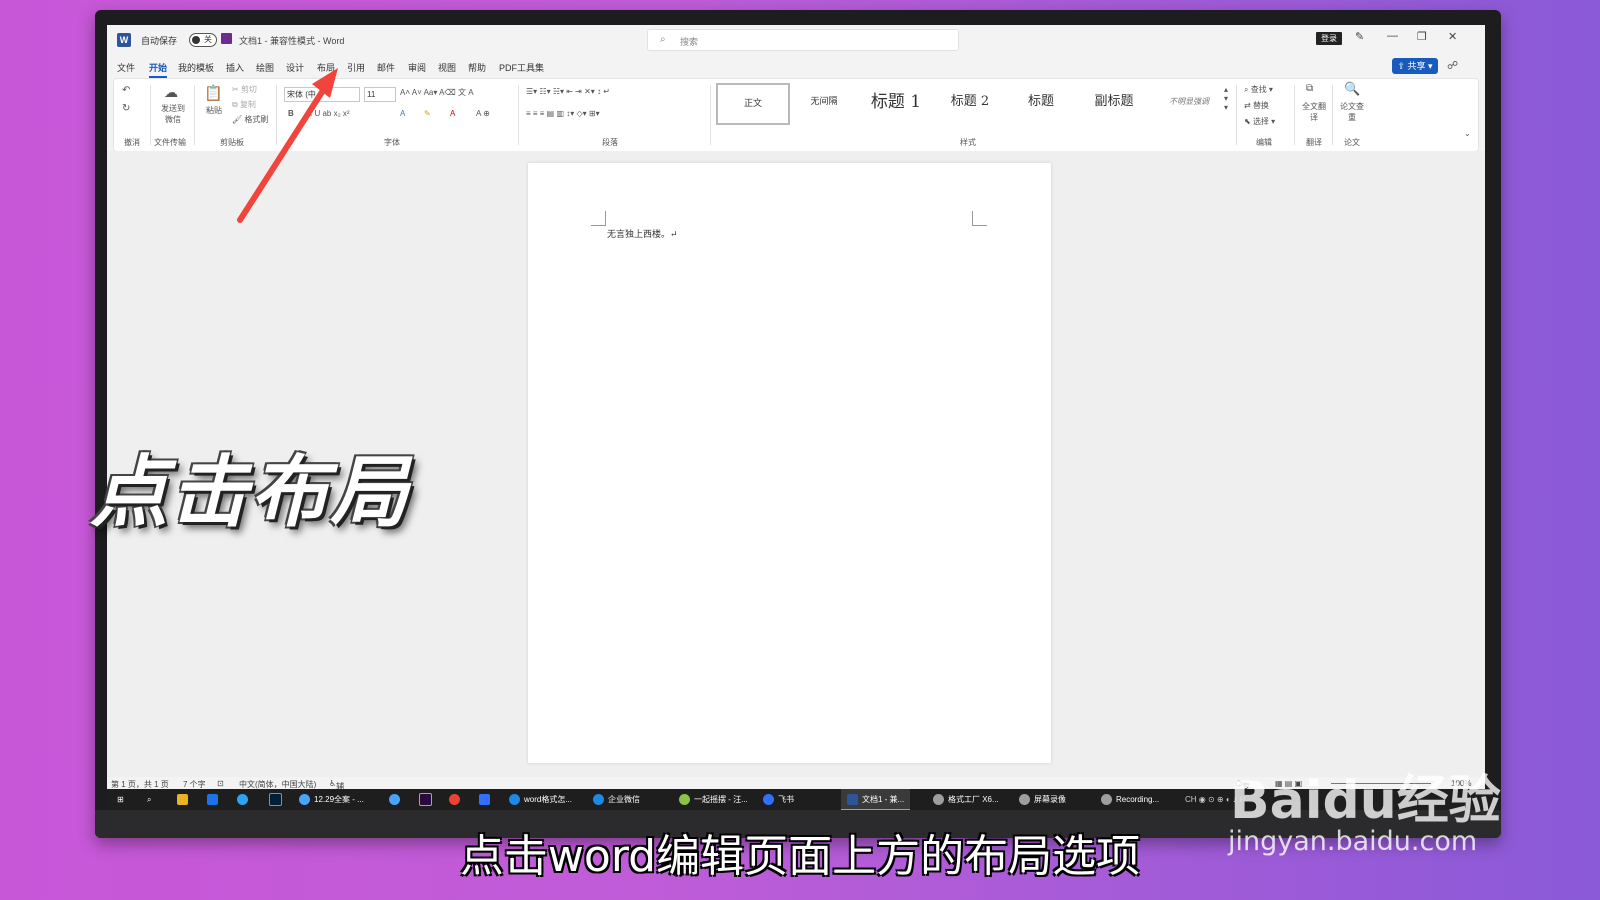  I want to click on caption-text: 点击布局, so click(250, 493).